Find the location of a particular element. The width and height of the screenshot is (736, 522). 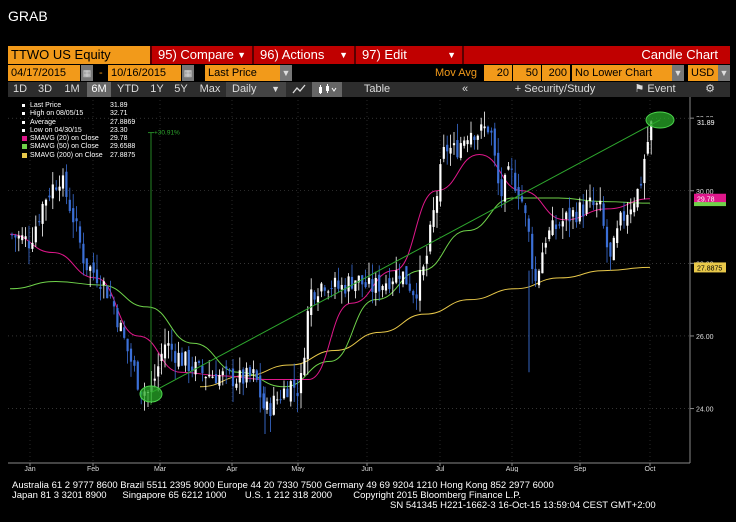

legend-value: 23.30 is located at coordinates (119, 130).